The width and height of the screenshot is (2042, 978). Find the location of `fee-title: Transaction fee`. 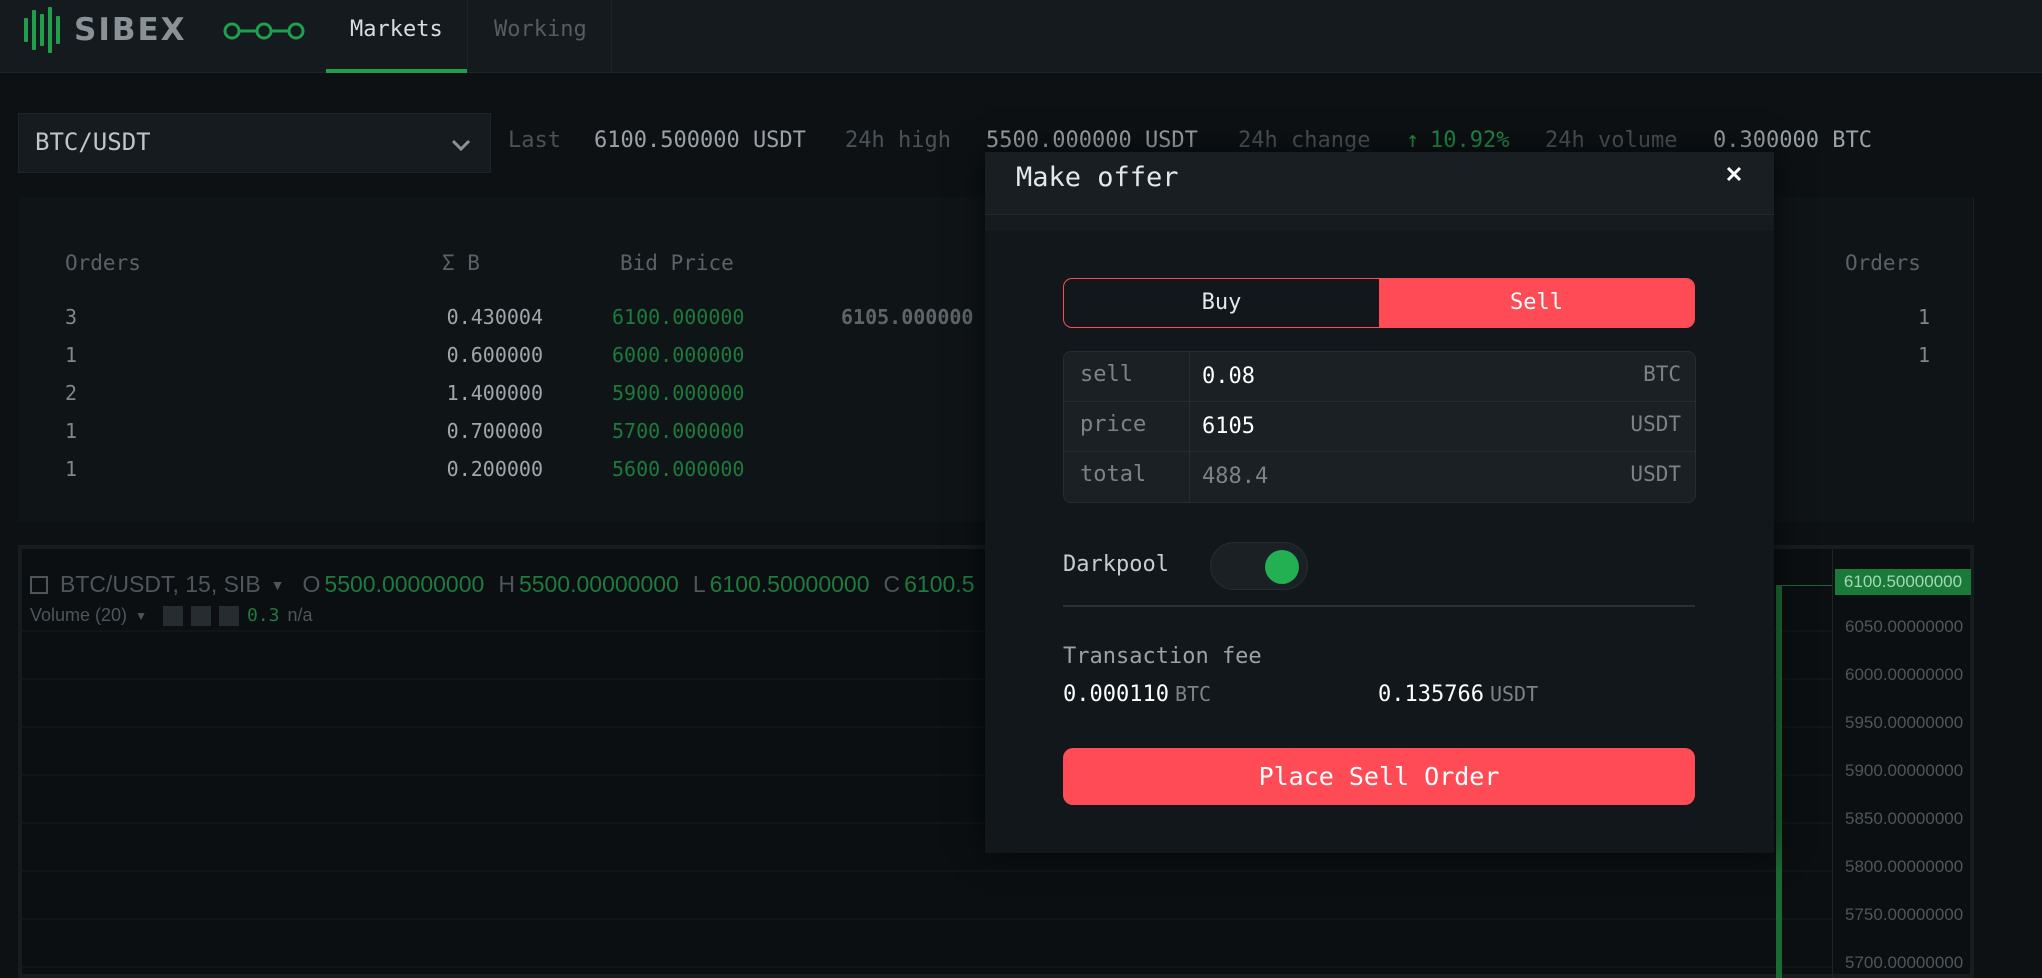

fee-title: Transaction fee is located at coordinates (1162, 656).